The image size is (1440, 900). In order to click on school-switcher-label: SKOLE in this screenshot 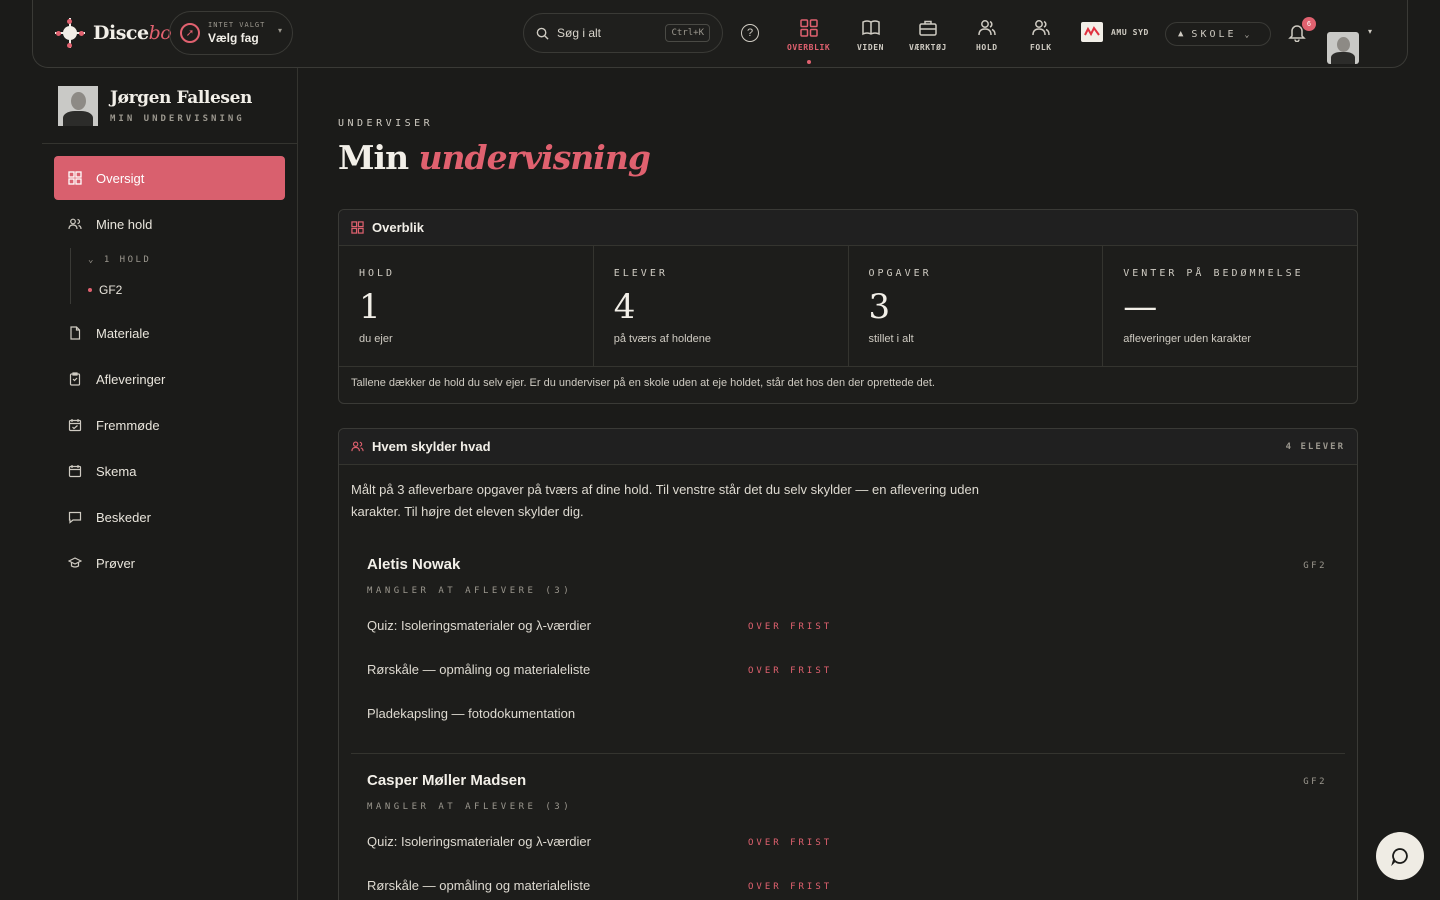, I will do `click(1214, 34)`.